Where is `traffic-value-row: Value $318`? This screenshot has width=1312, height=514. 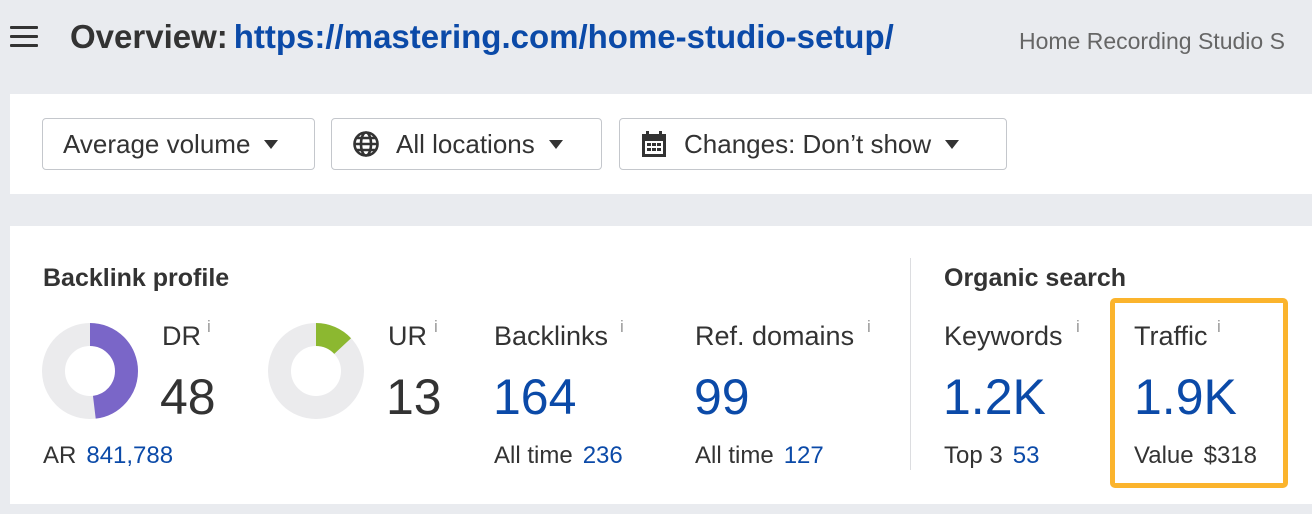 traffic-value-row: Value $318 is located at coordinates (1195, 456).